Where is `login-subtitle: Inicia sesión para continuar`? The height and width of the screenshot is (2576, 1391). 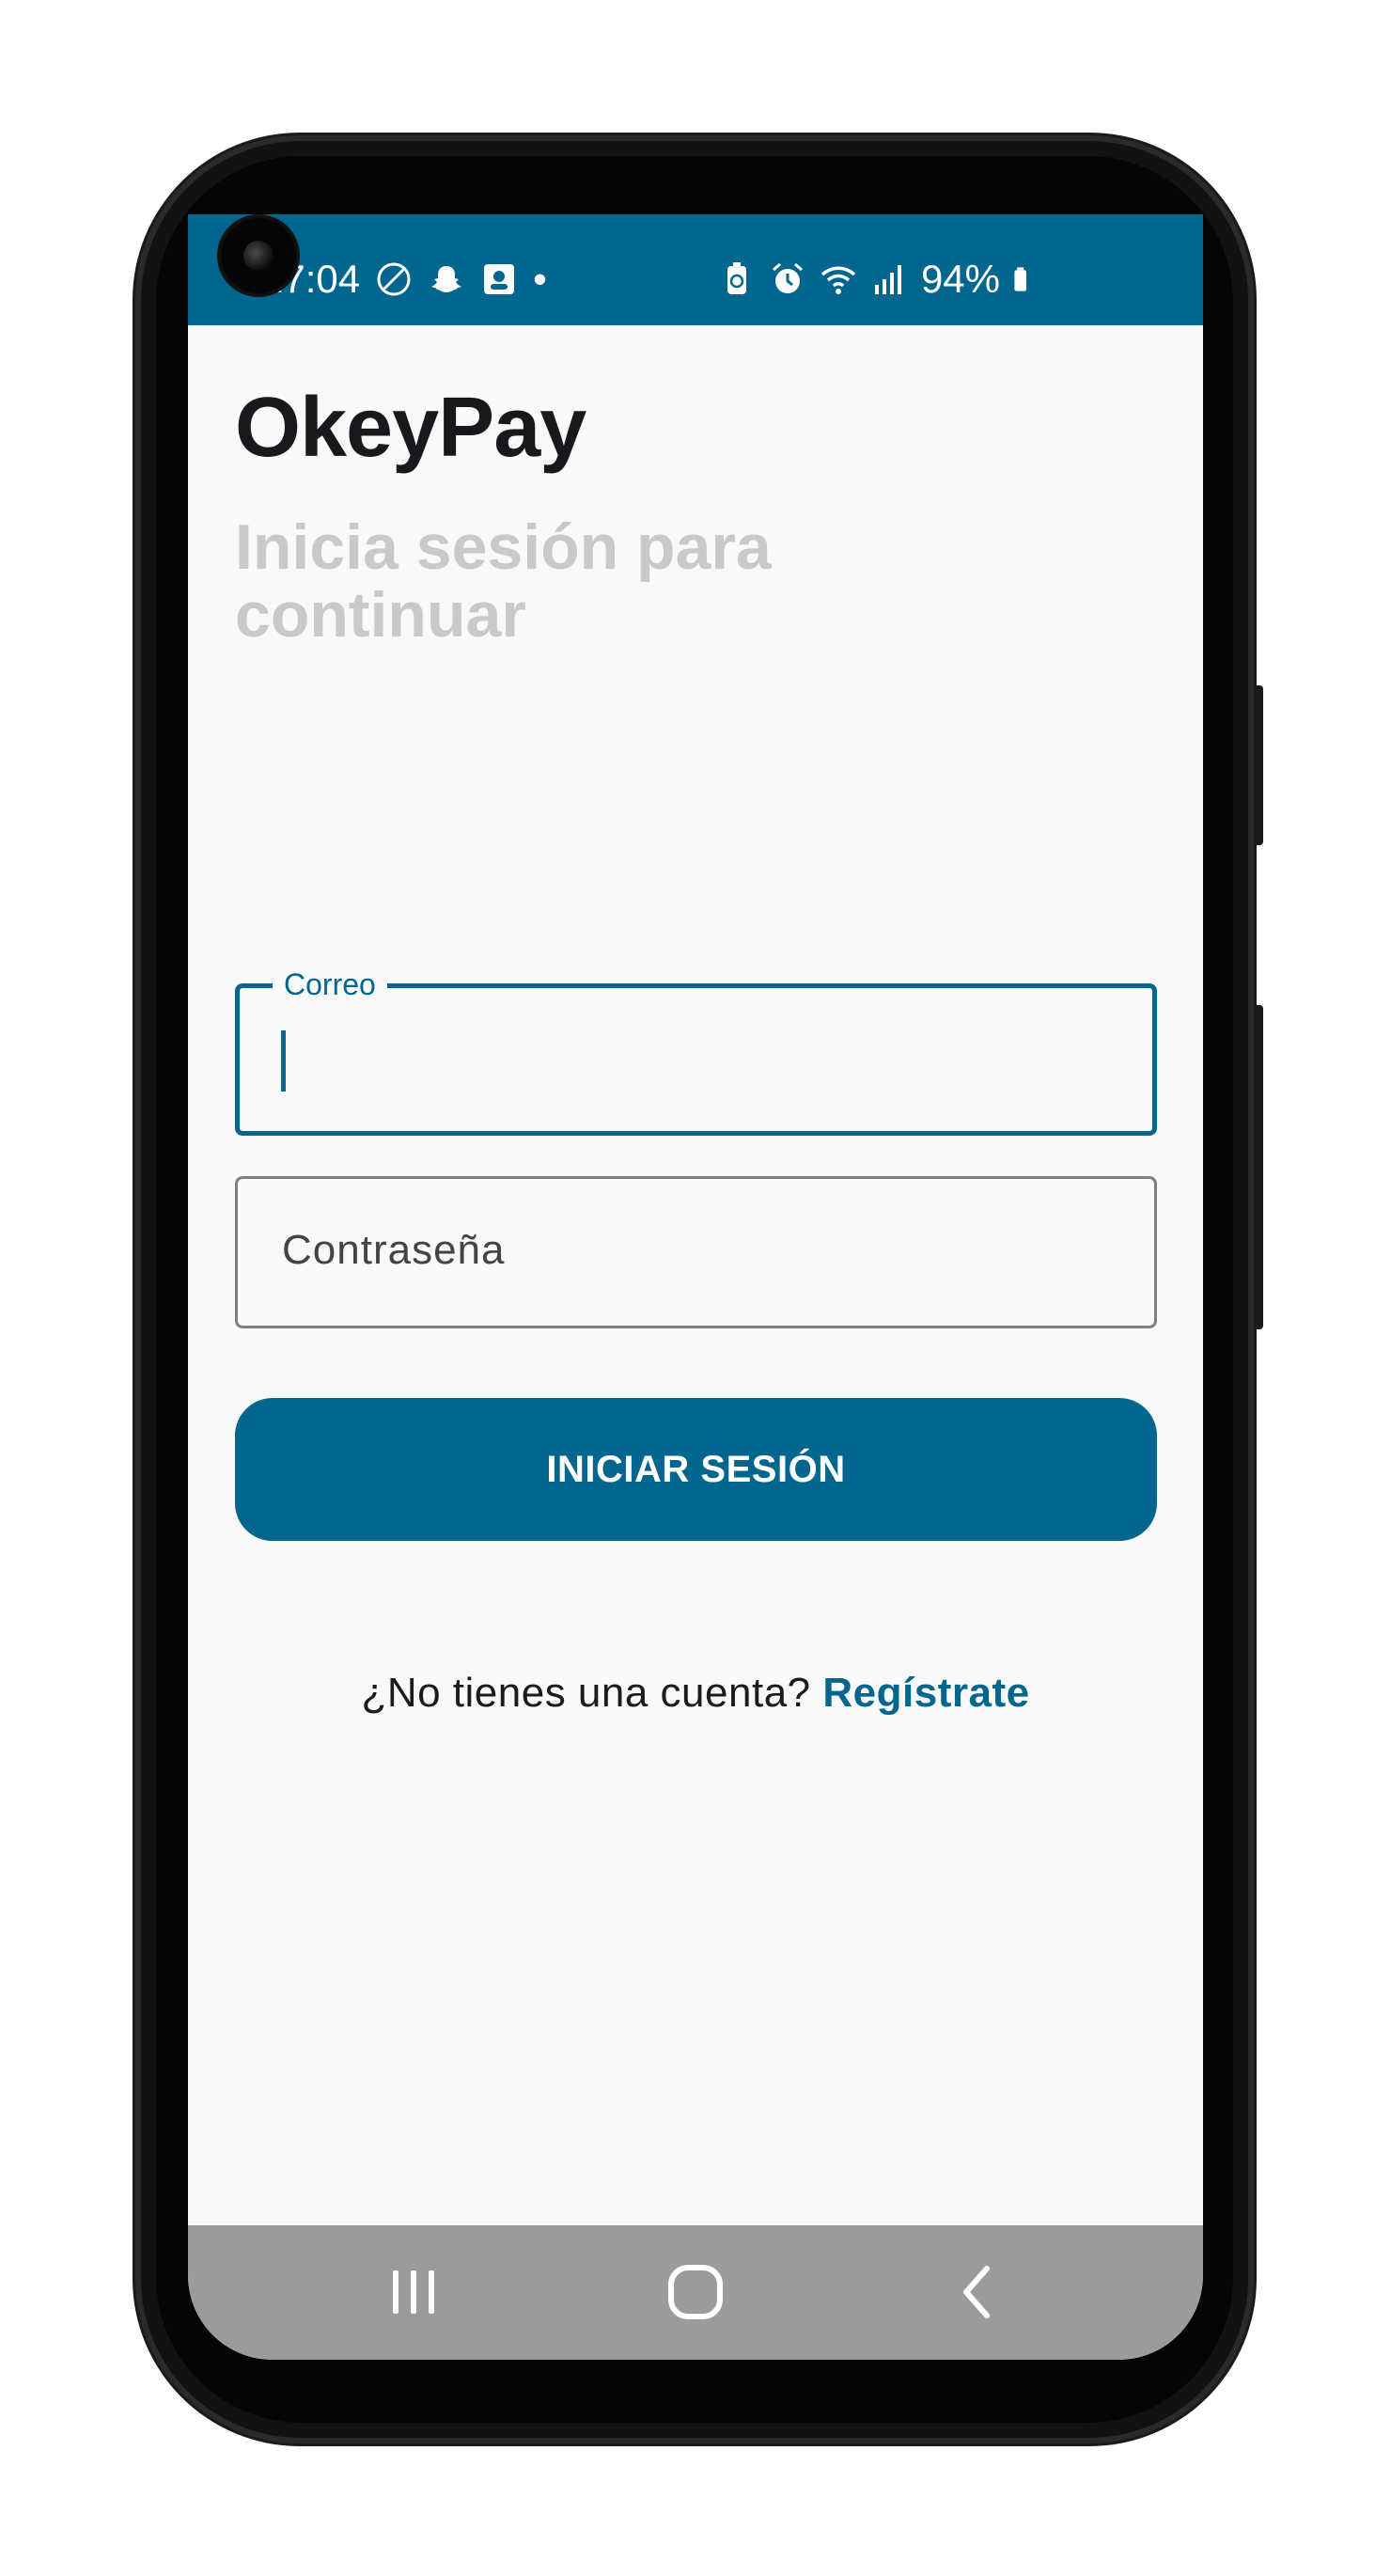 login-subtitle: Inicia sesión para continuar is located at coordinates (504, 581).